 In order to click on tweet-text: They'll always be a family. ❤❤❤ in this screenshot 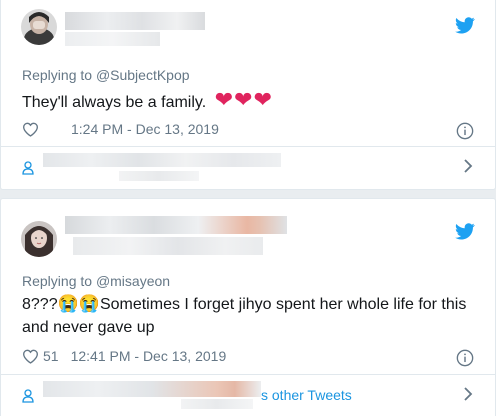, I will do `click(147, 101)`.